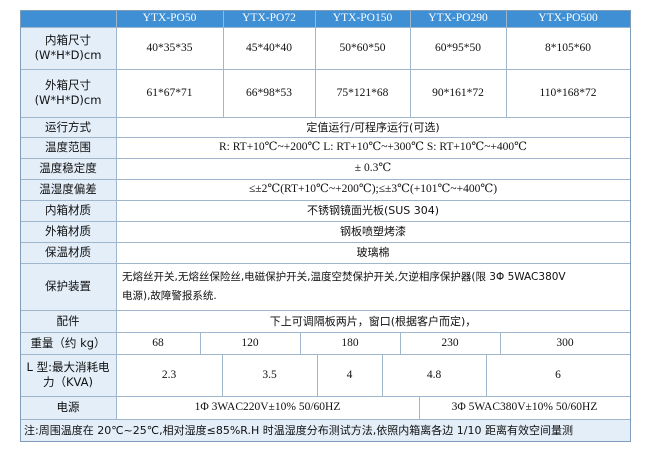 This screenshot has width=649, height=453. What do you see at coordinates (68, 252) in the screenshot?
I see `insulation-label: 保温材质` at bounding box center [68, 252].